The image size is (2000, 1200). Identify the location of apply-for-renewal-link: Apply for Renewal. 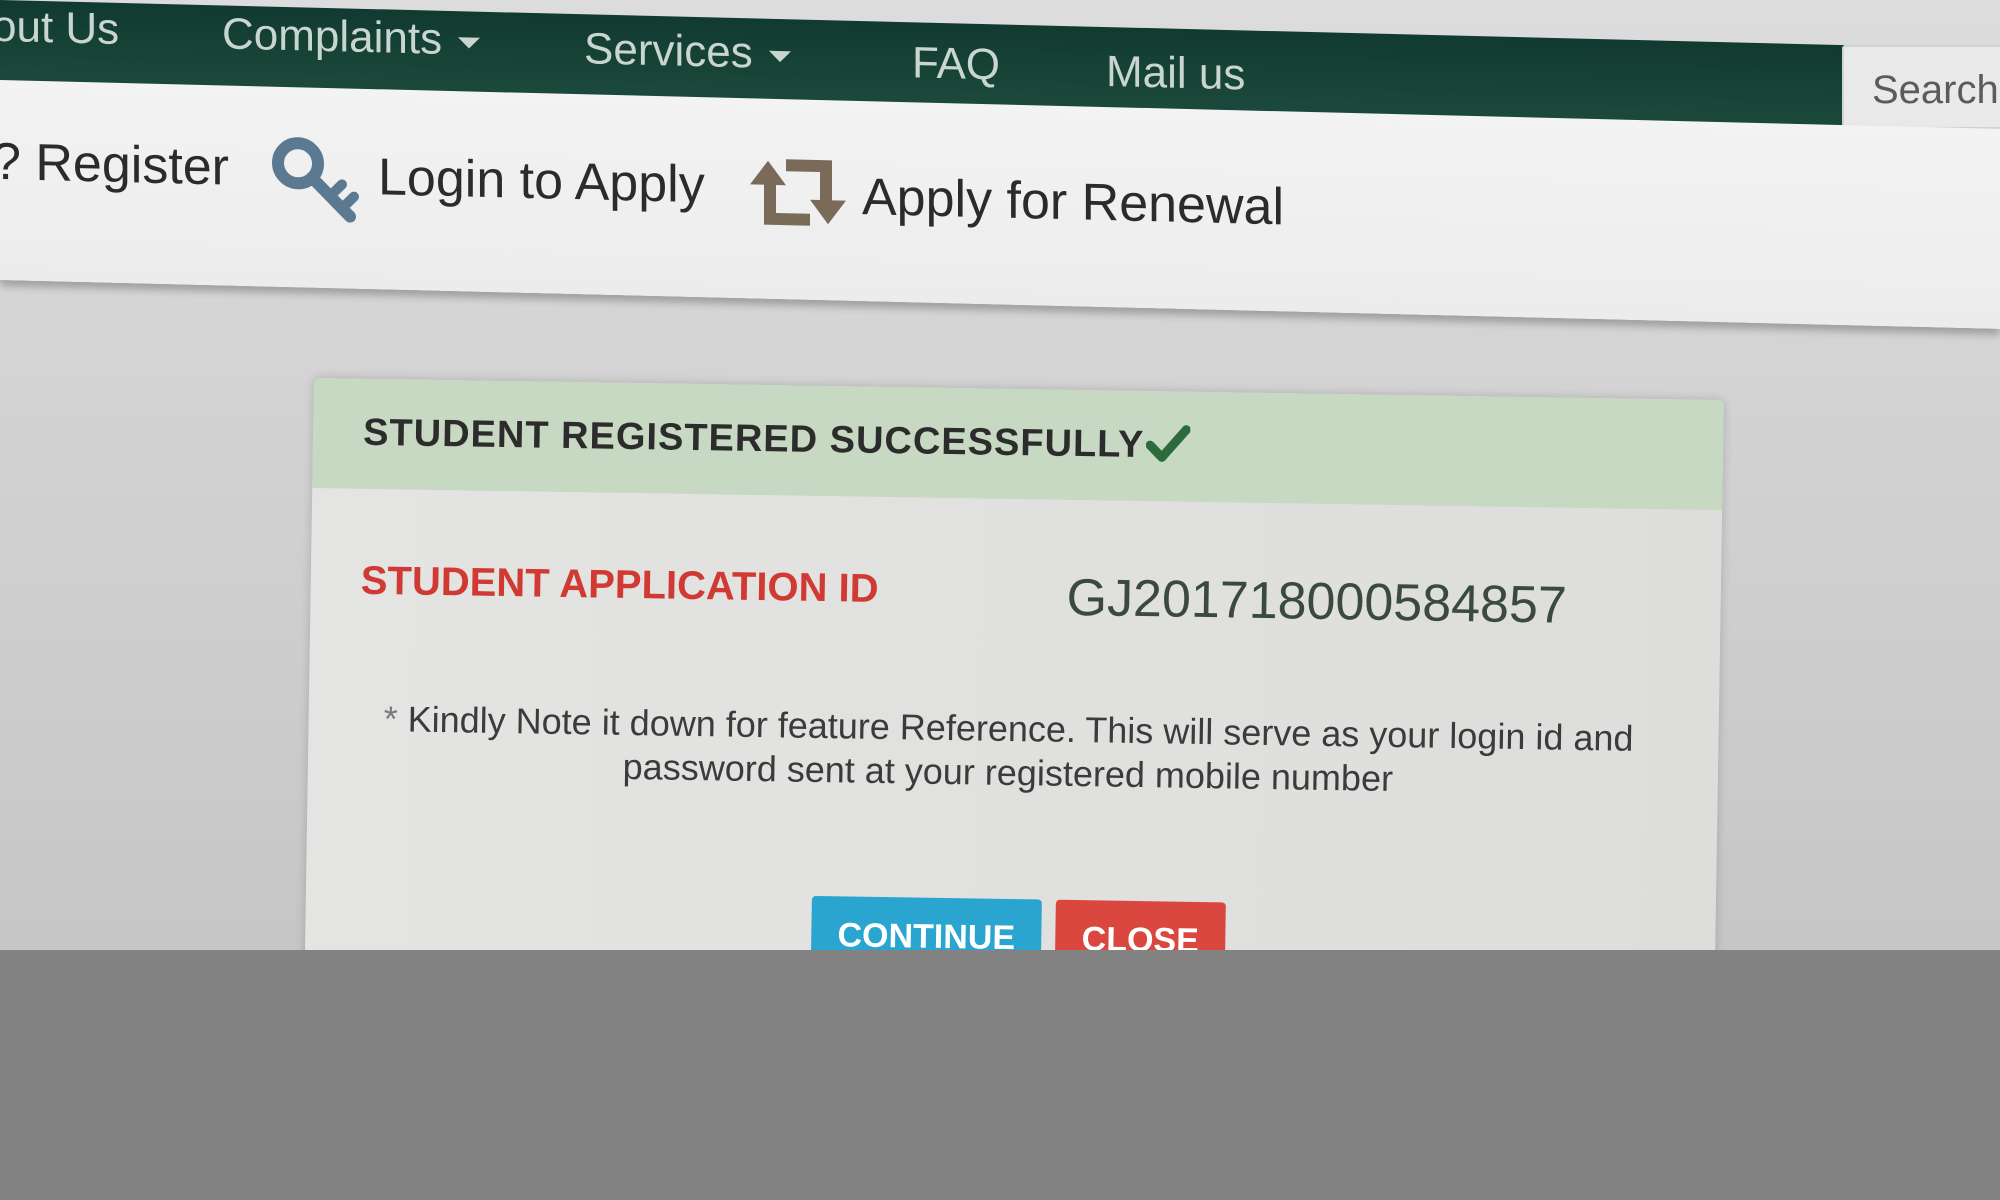
(1073, 202).